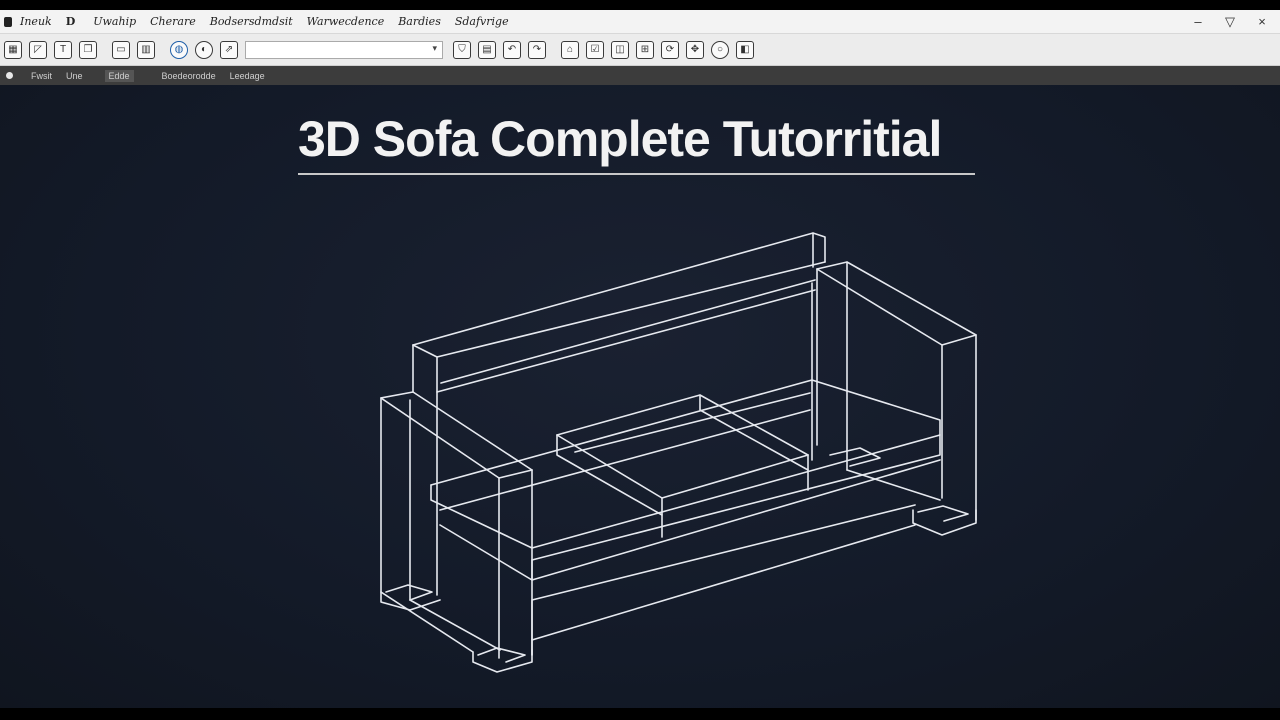 This screenshot has width=1280, height=720. Describe the element at coordinates (88, 49) in the screenshot. I see `copy-icon: ❐` at that location.